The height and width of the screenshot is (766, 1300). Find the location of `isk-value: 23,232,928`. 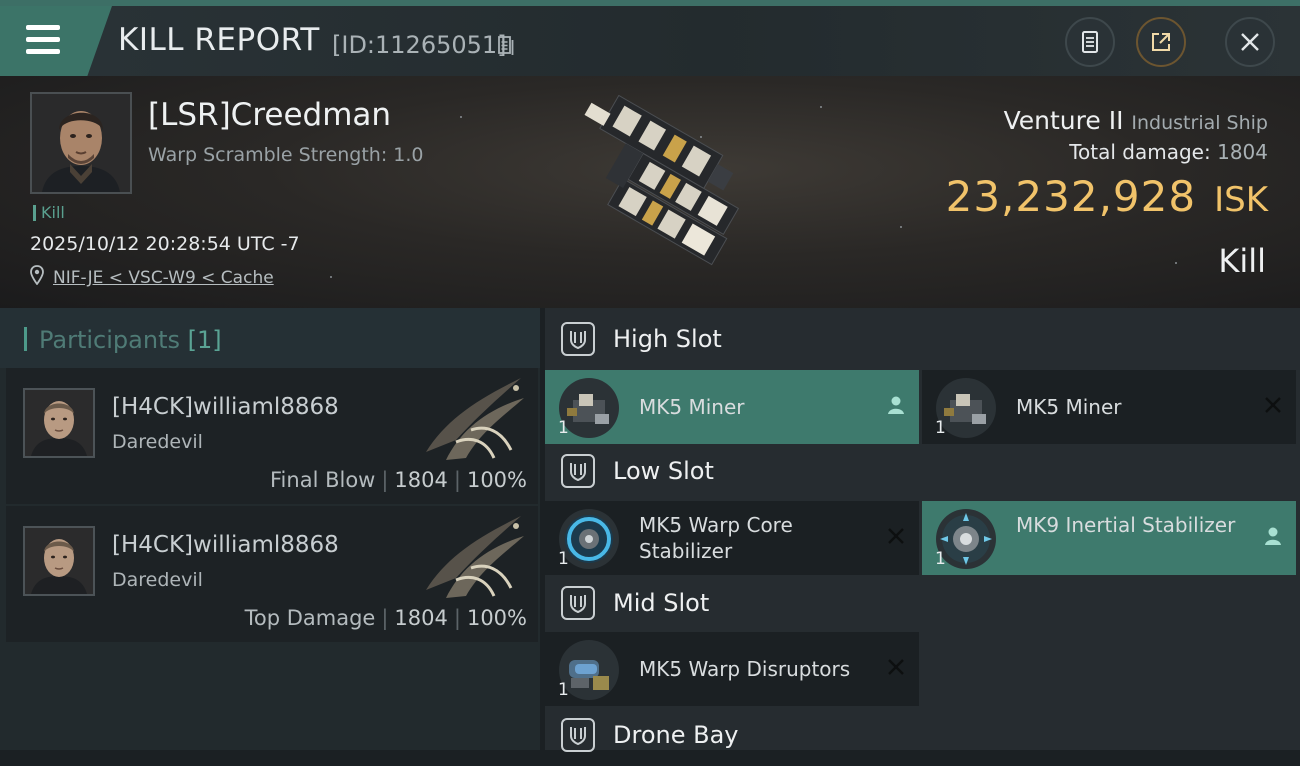

isk-value: 23,232,928 is located at coordinates (1071, 196).